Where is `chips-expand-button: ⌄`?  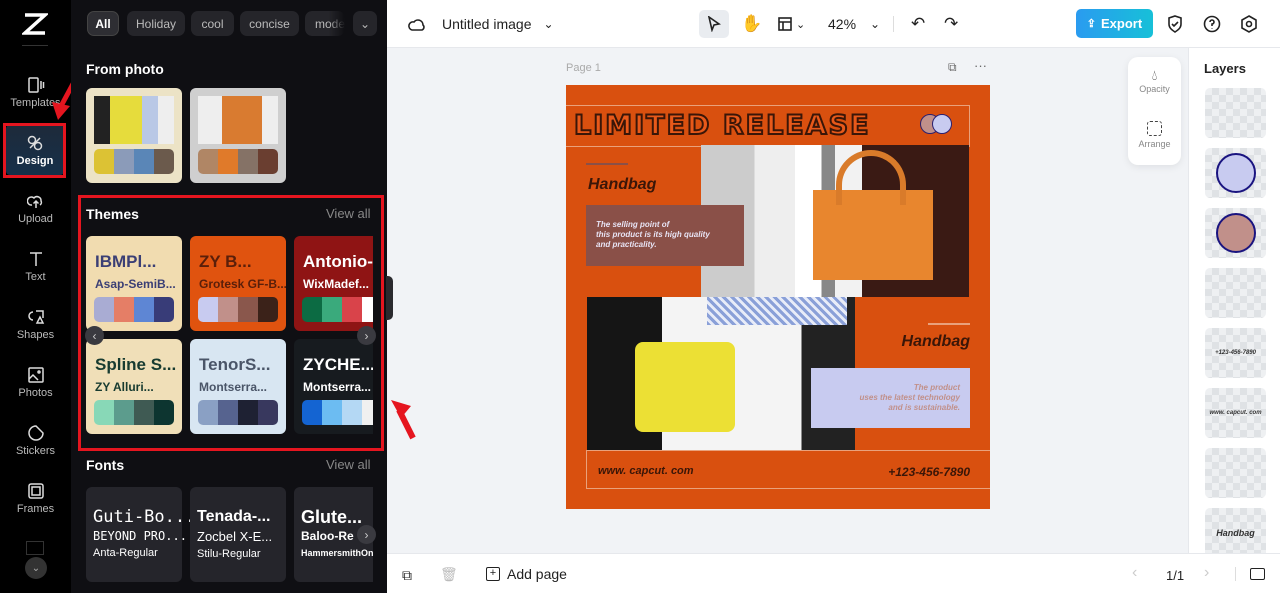 chips-expand-button: ⌄ is located at coordinates (365, 23).